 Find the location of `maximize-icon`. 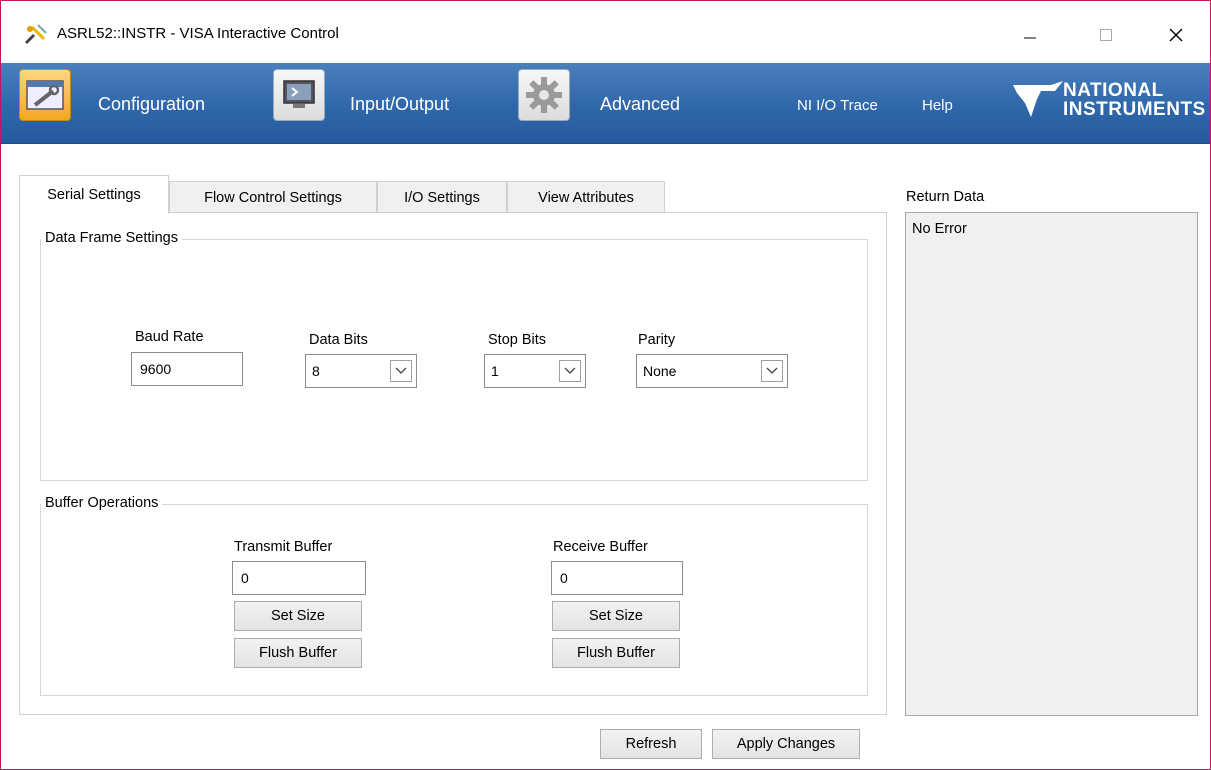

maximize-icon is located at coordinates (1106, 35).